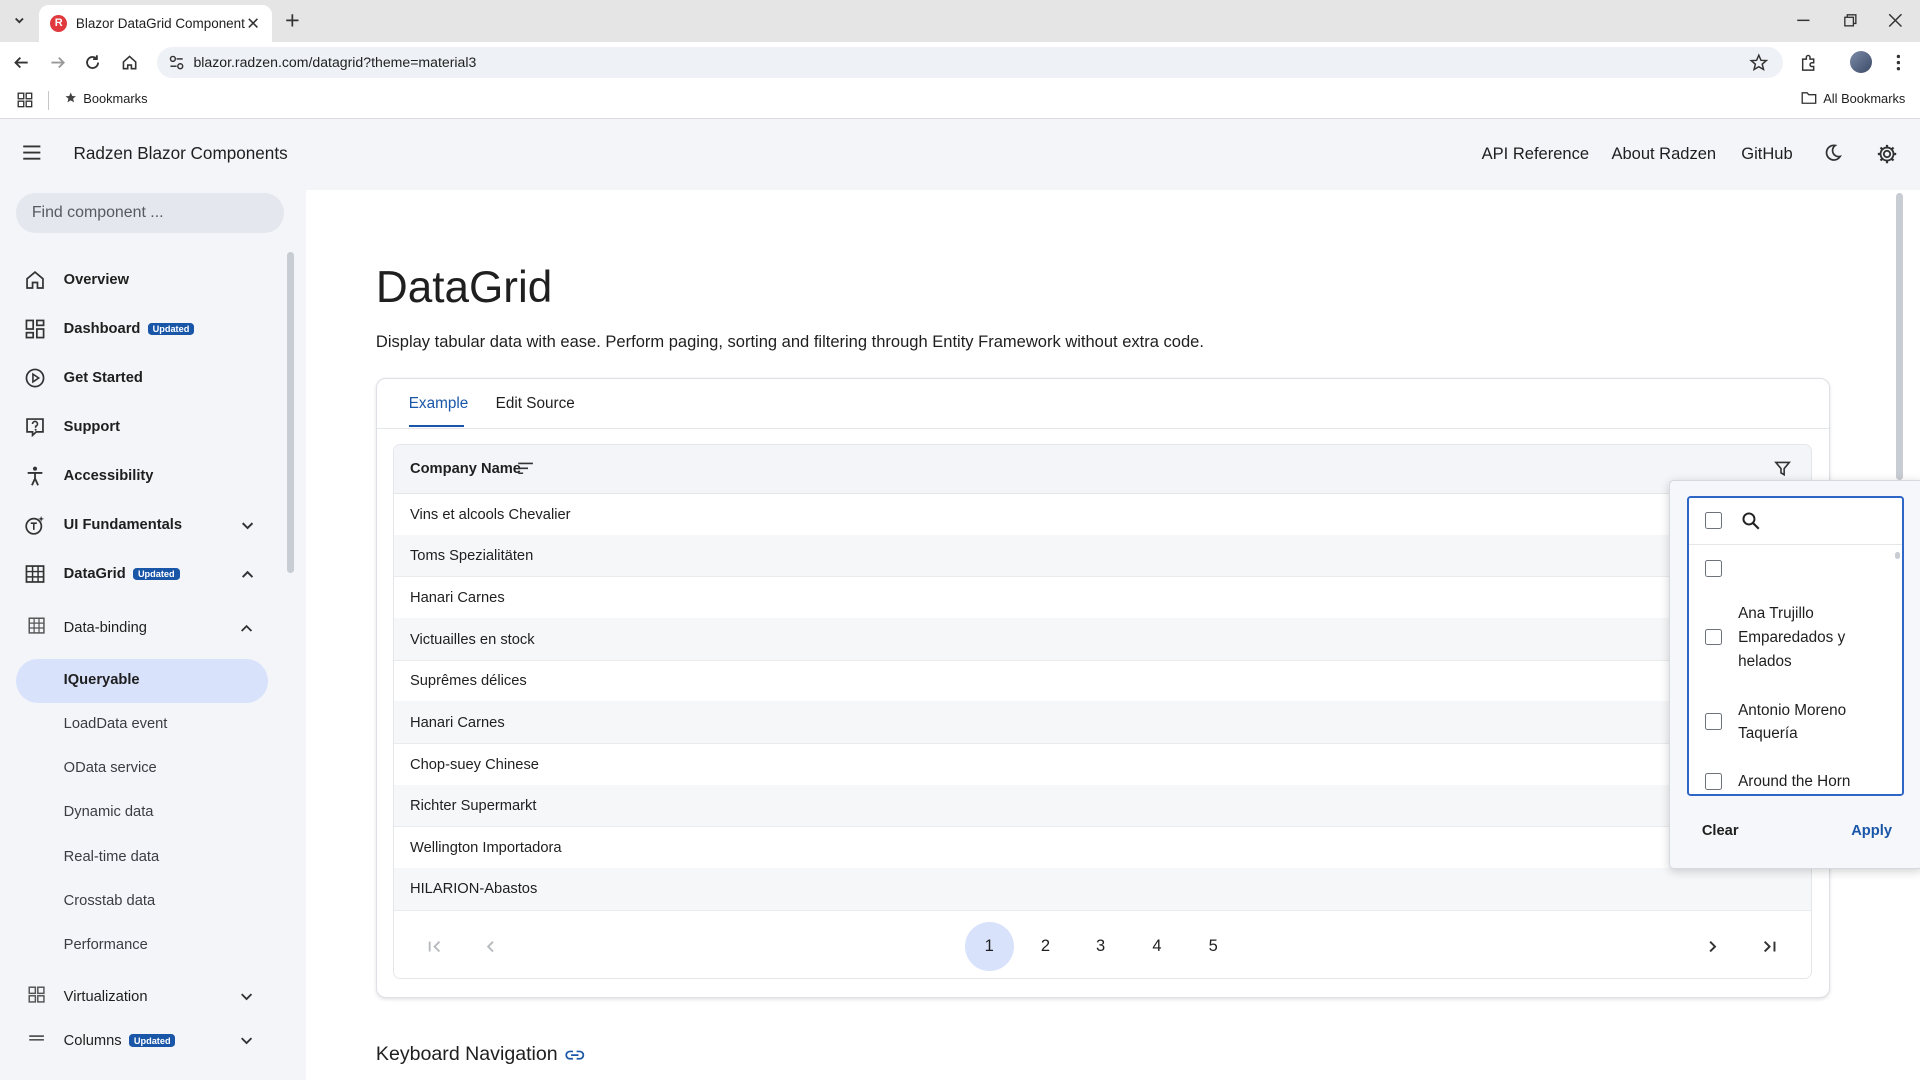  I want to click on app-title: Radzen Blazor Components, so click(180, 153).